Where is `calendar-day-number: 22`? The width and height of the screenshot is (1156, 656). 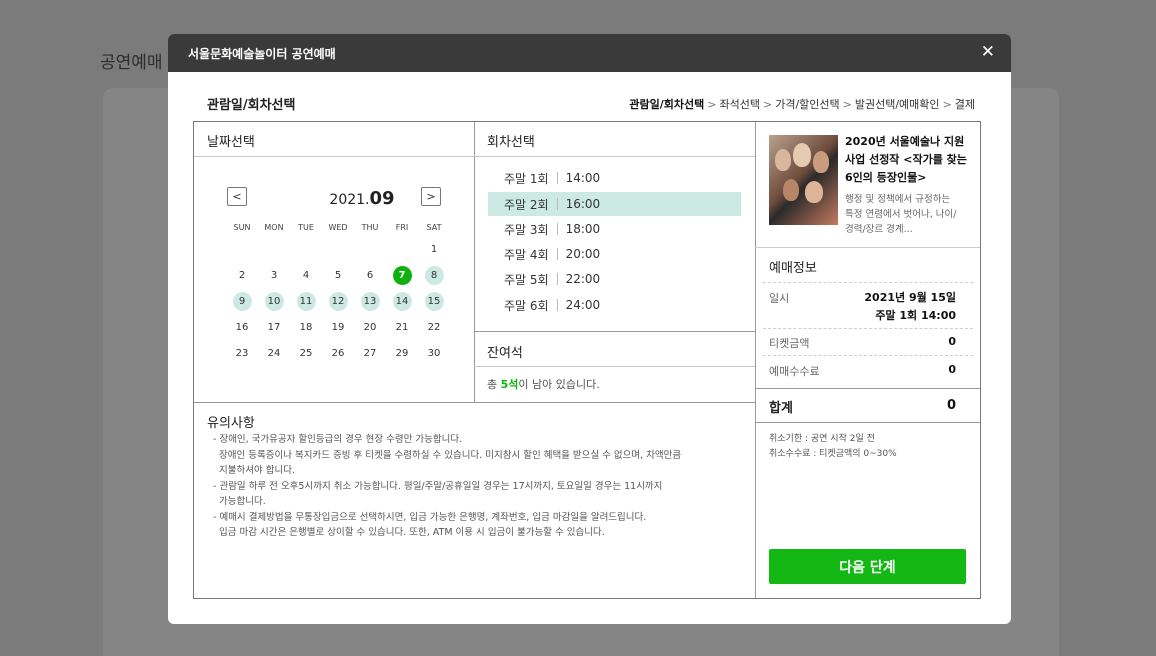
calendar-day-number: 22 is located at coordinates (434, 327).